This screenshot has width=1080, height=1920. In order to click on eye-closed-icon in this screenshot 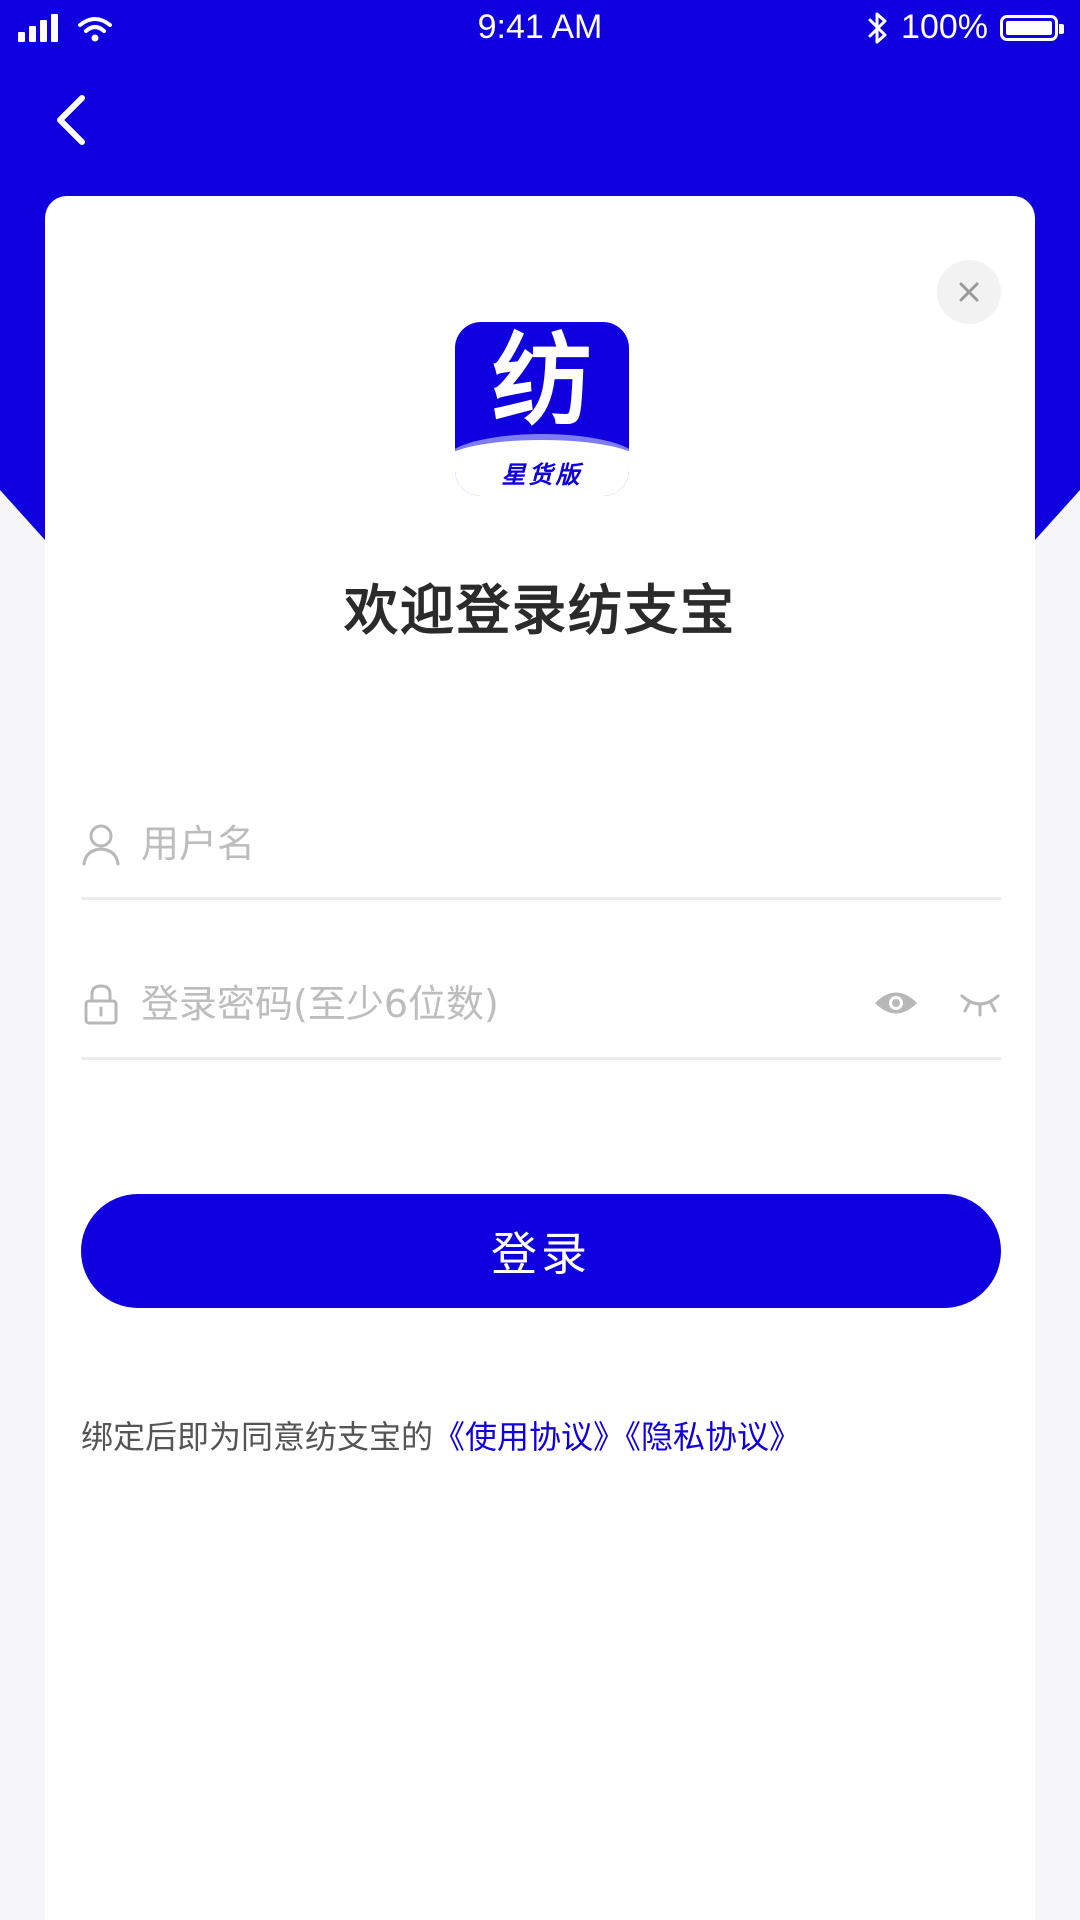, I will do `click(980, 1003)`.